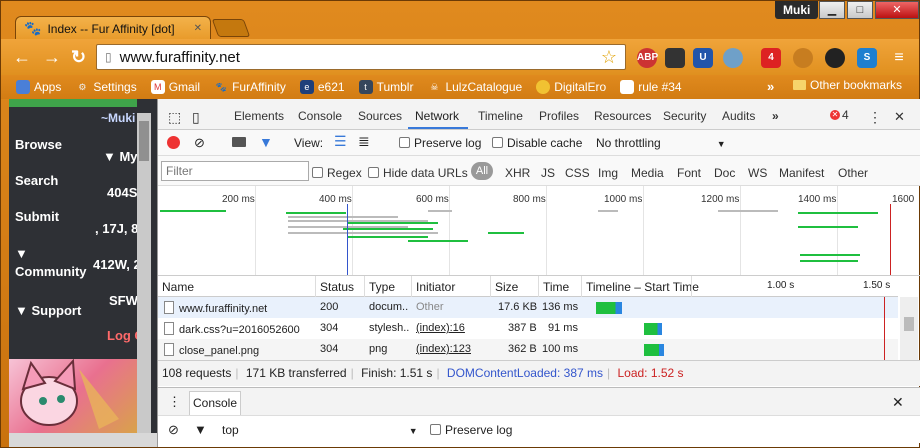 The image size is (920, 448). Describe the element at coordinates (897, 10) in the screenshot. I see `close-window-button: ✕` at that location.